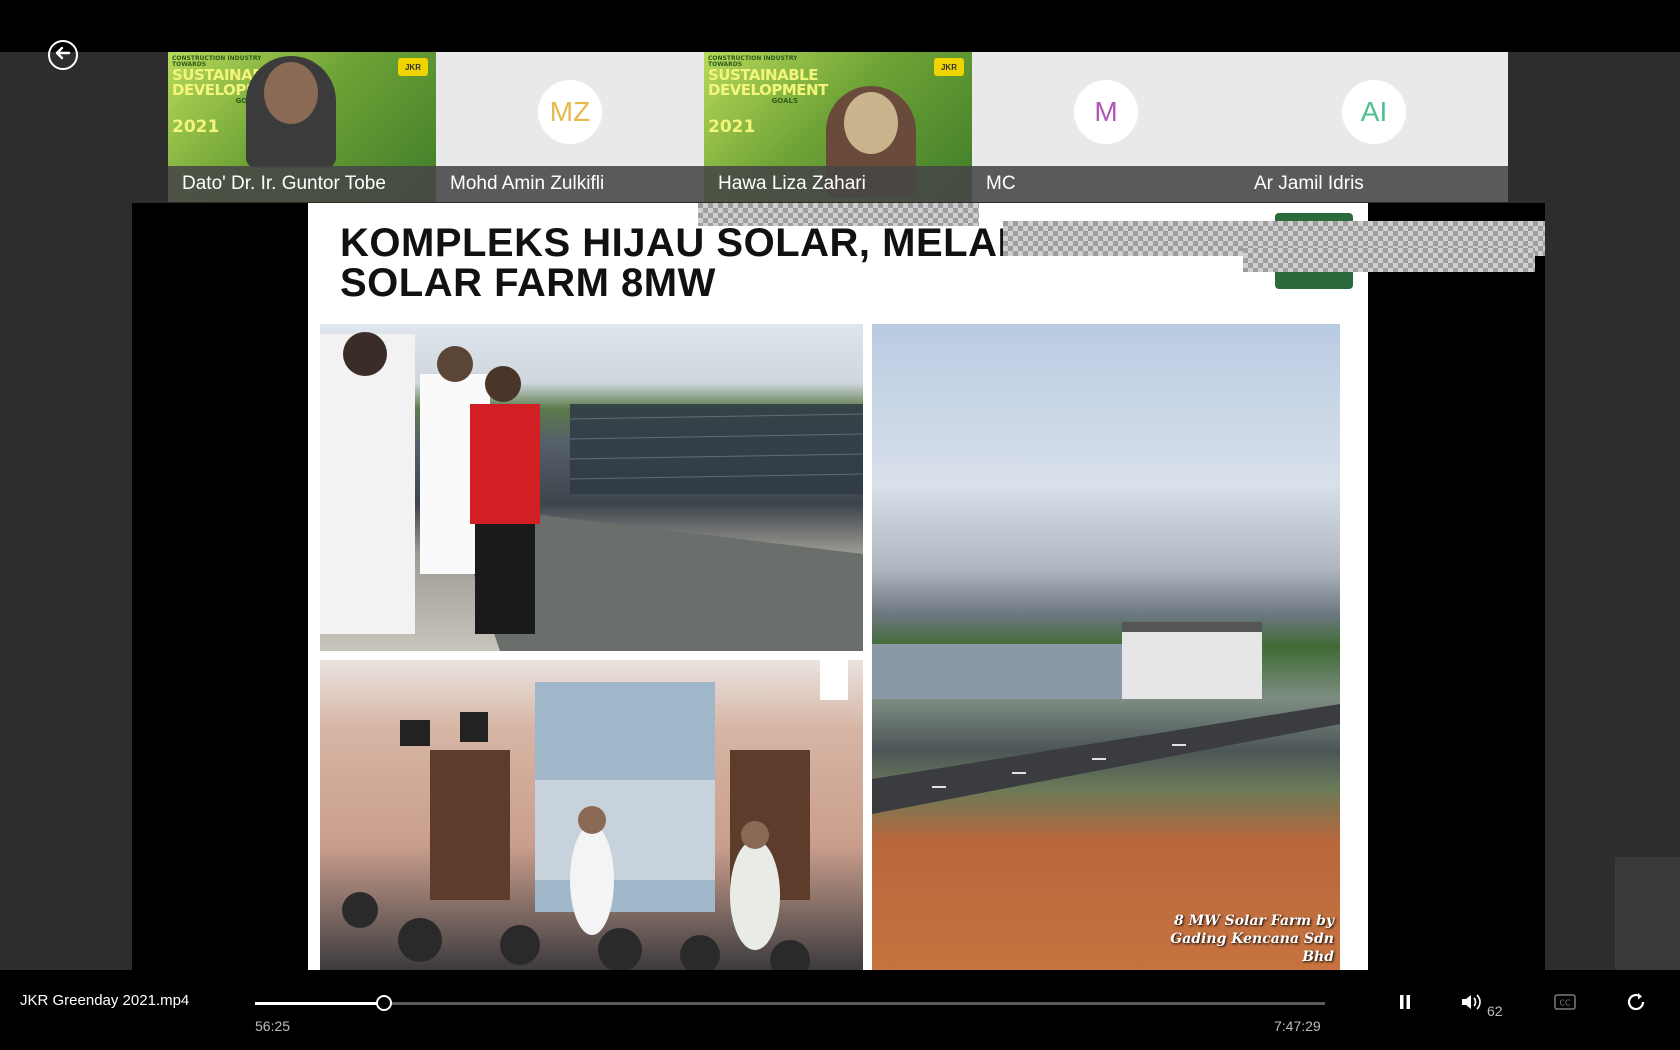  I want to click on participant-tile-2: MZ Mohd Amin Zulkifli, so click(570, 127).